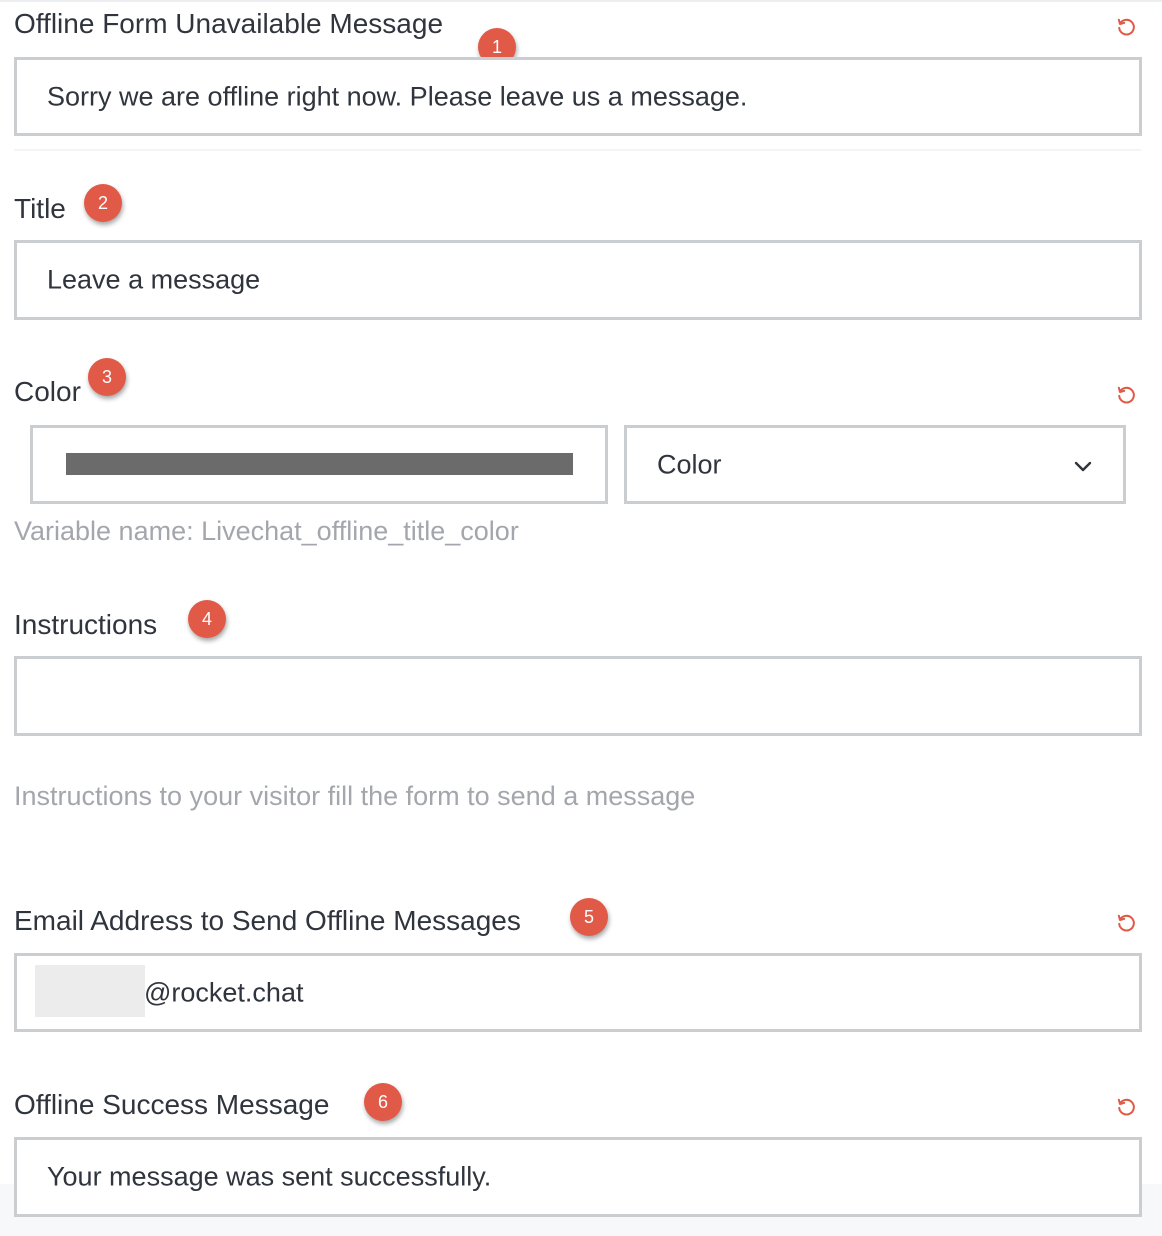  I want to click on title-label: Title, so click(40, 208).